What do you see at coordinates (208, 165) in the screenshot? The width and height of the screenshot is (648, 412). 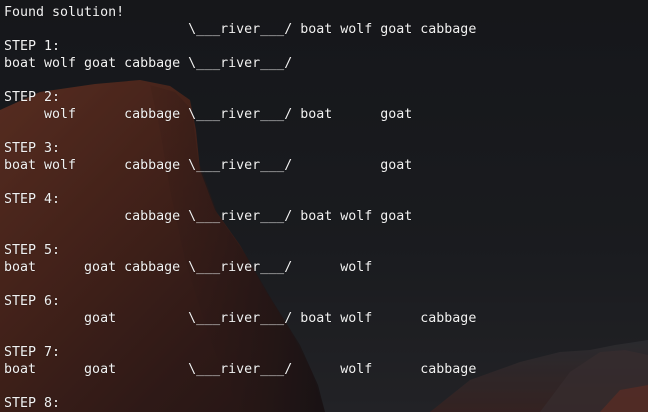 I see `output-line-state: boat wolf cabbage \___river___/ goat` at bounding box center [208, 165].